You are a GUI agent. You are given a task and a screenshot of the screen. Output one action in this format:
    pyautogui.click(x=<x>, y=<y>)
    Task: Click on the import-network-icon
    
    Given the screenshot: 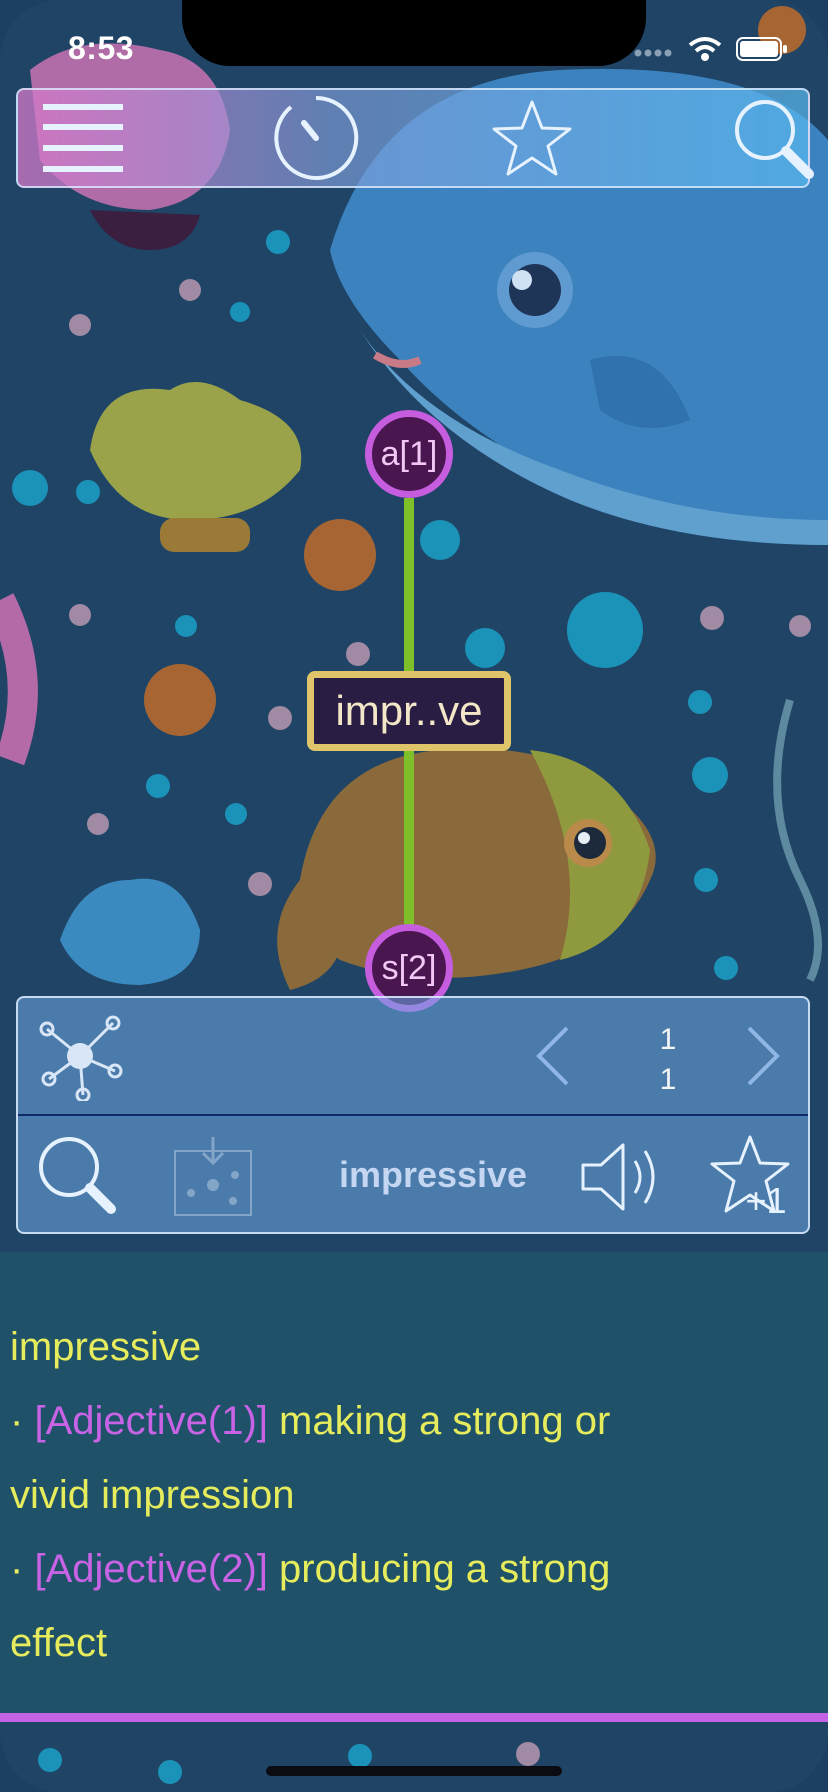 What is the action you would take?
    pyautogui.click(x=213, y=1176)
    